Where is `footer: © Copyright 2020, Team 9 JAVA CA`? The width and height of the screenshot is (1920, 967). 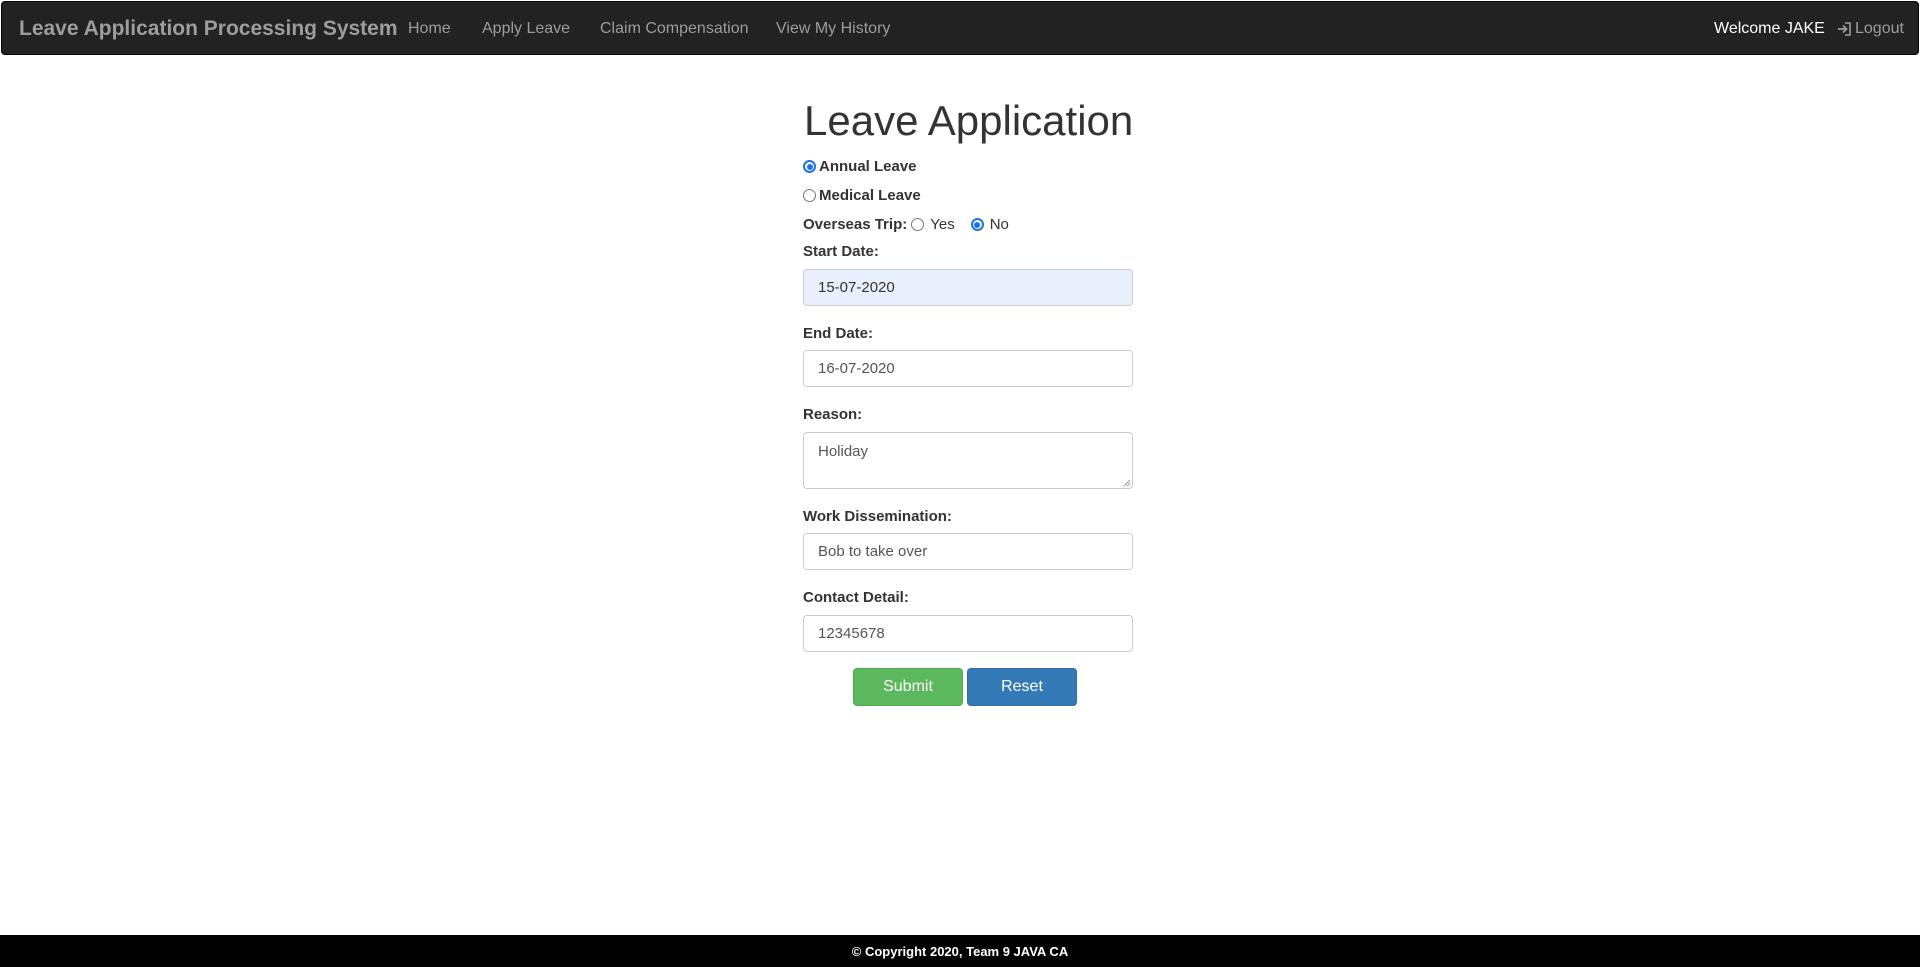 footer: © Copyright 2020, Team 9 JAVA CA is located at coordinates (960, 951).